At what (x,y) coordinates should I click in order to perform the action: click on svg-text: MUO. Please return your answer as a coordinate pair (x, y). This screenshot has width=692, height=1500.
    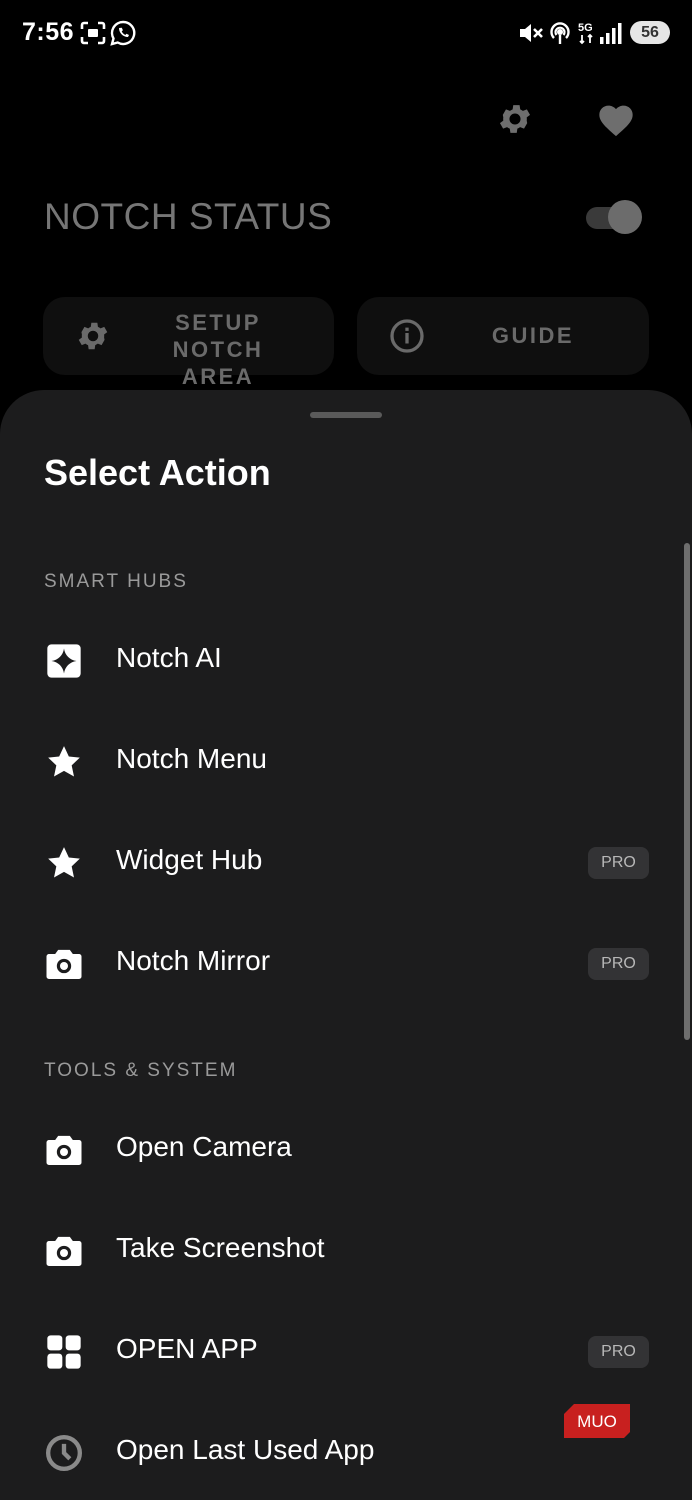
    Looking at the image, I should click on (597, 1421).